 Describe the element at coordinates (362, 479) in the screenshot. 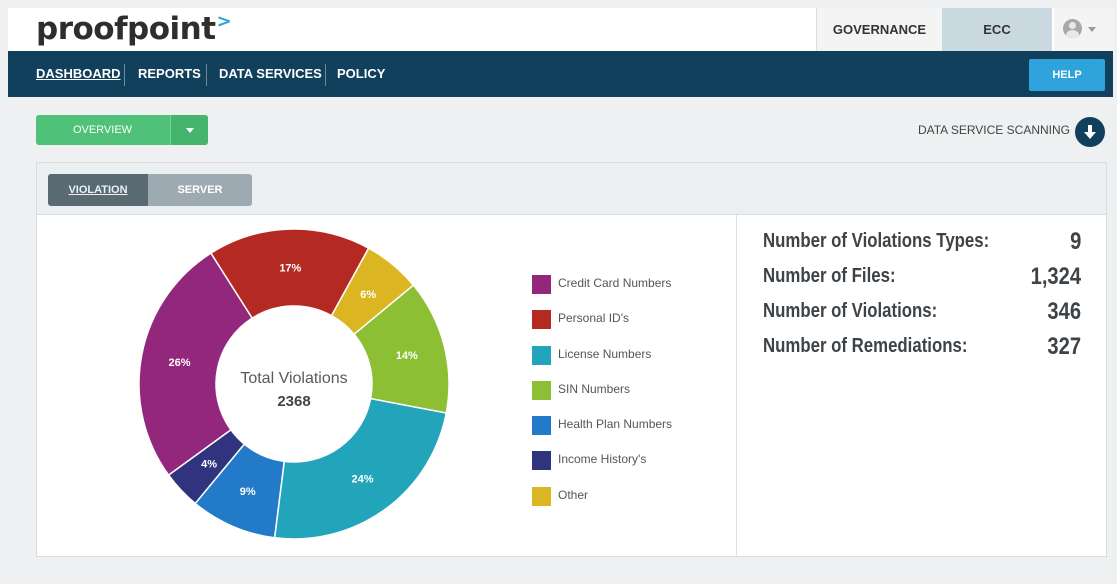

I see `slice-label: 24%` at that location.